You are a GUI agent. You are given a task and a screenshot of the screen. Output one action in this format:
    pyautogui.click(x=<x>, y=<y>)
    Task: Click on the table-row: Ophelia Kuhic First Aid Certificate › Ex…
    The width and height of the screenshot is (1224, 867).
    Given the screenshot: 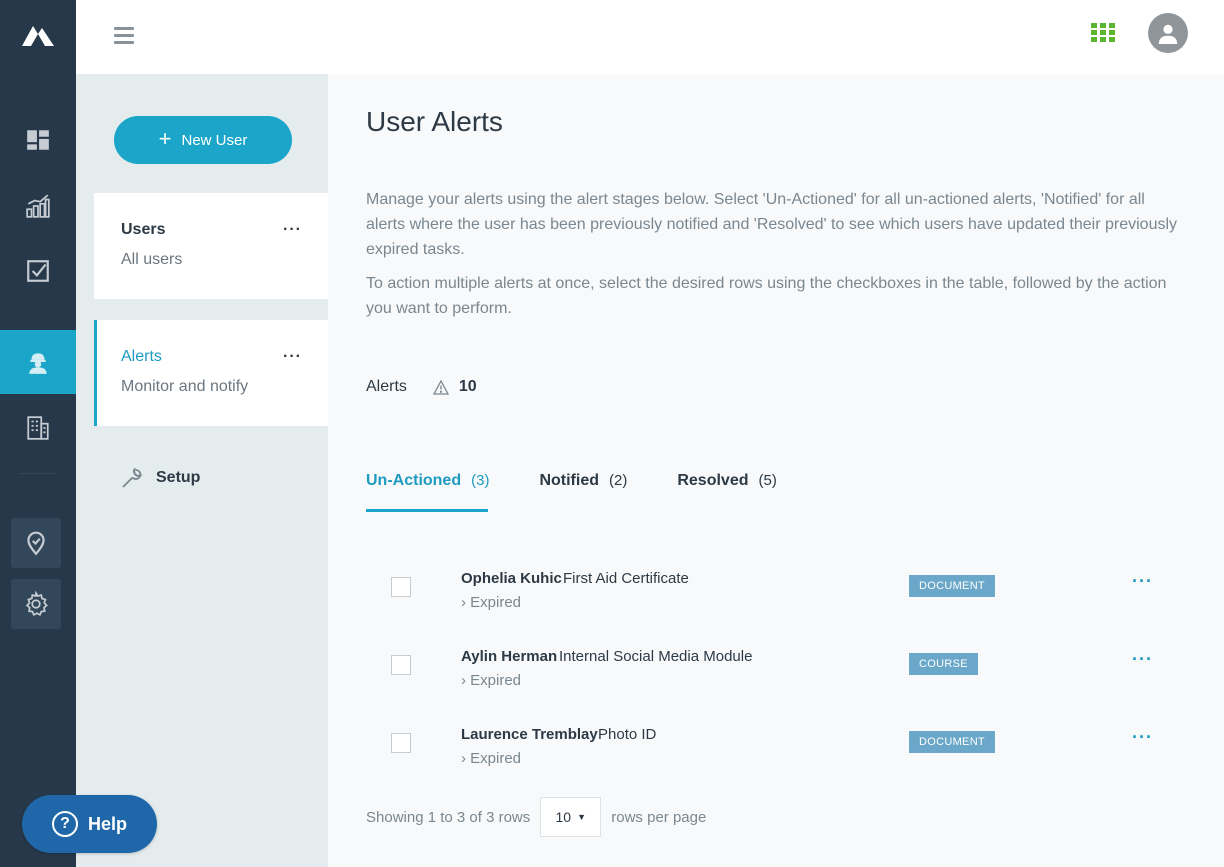 What is the action you would take?
    pyautogui.click(x=766, y=586)
    